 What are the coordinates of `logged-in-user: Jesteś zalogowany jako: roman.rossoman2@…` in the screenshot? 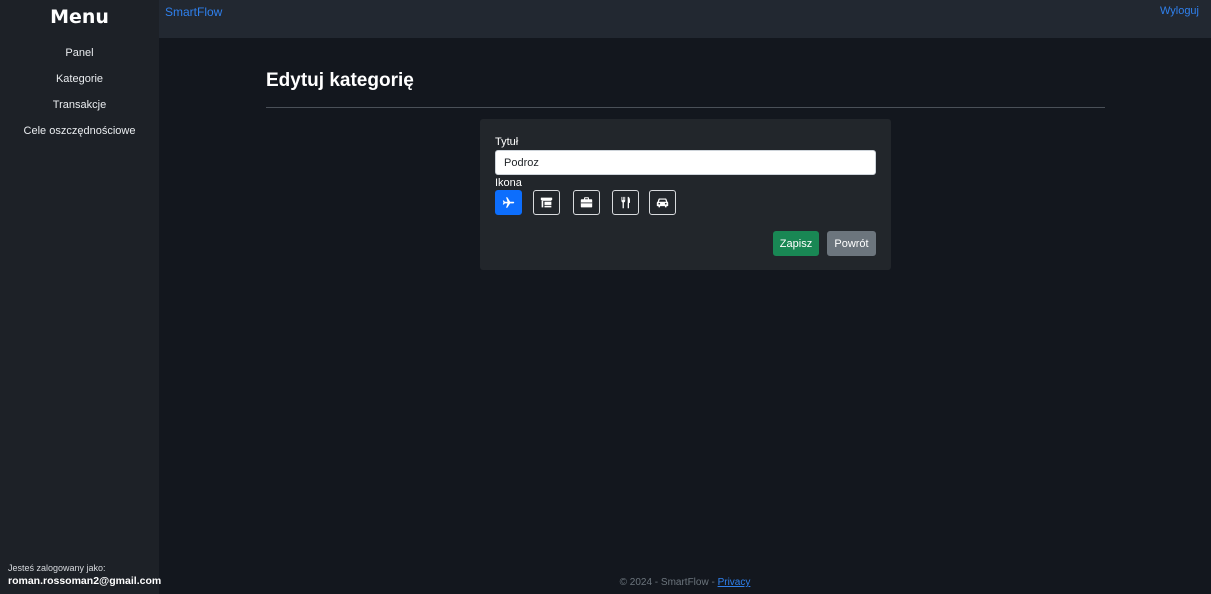 It's located at (85, 575).